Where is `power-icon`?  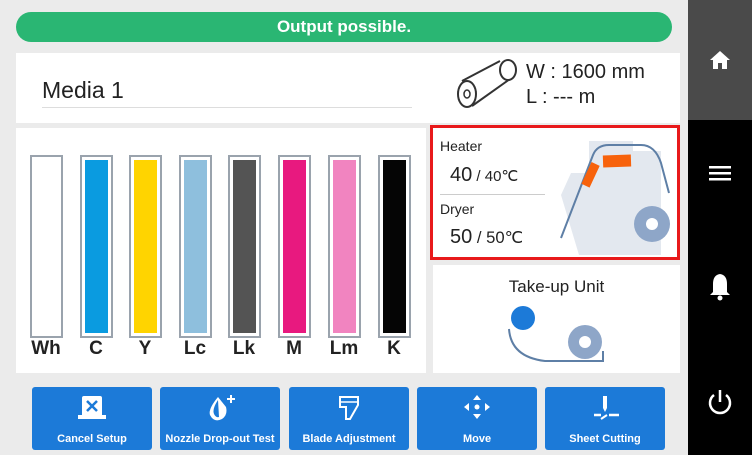 power-icon is located at coordinates (720, 402).